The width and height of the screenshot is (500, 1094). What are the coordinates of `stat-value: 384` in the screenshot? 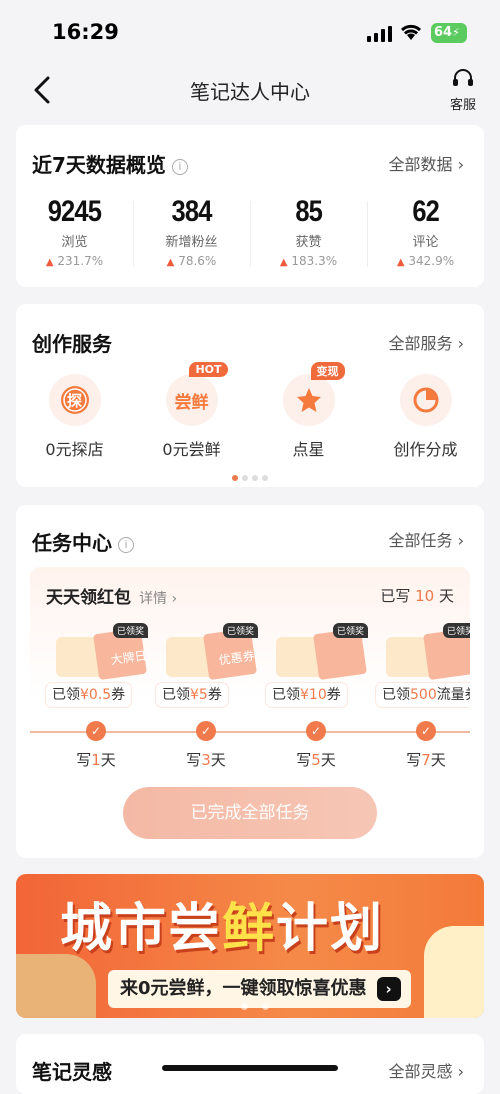 It's located at (191, 211).